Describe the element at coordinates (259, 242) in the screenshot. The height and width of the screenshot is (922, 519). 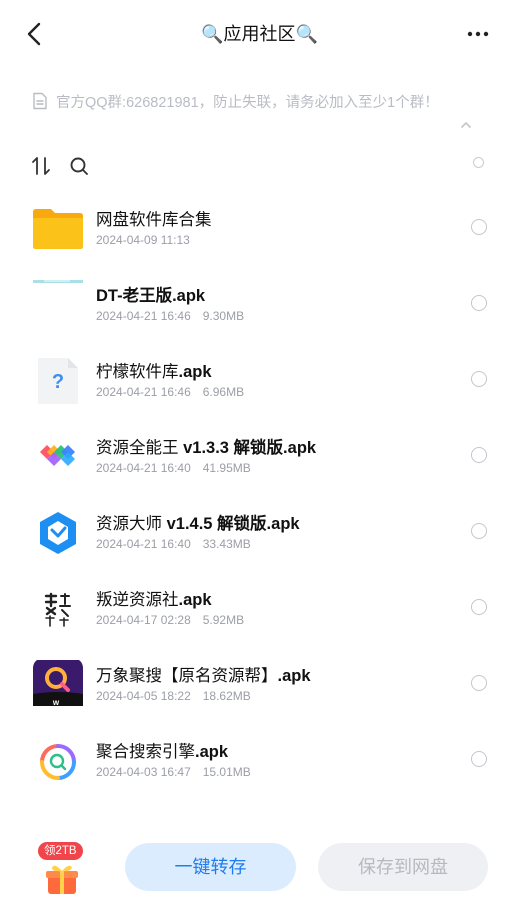
I see `file-row: 网盘软件库合集 2024-04-09 11:13` at that location.